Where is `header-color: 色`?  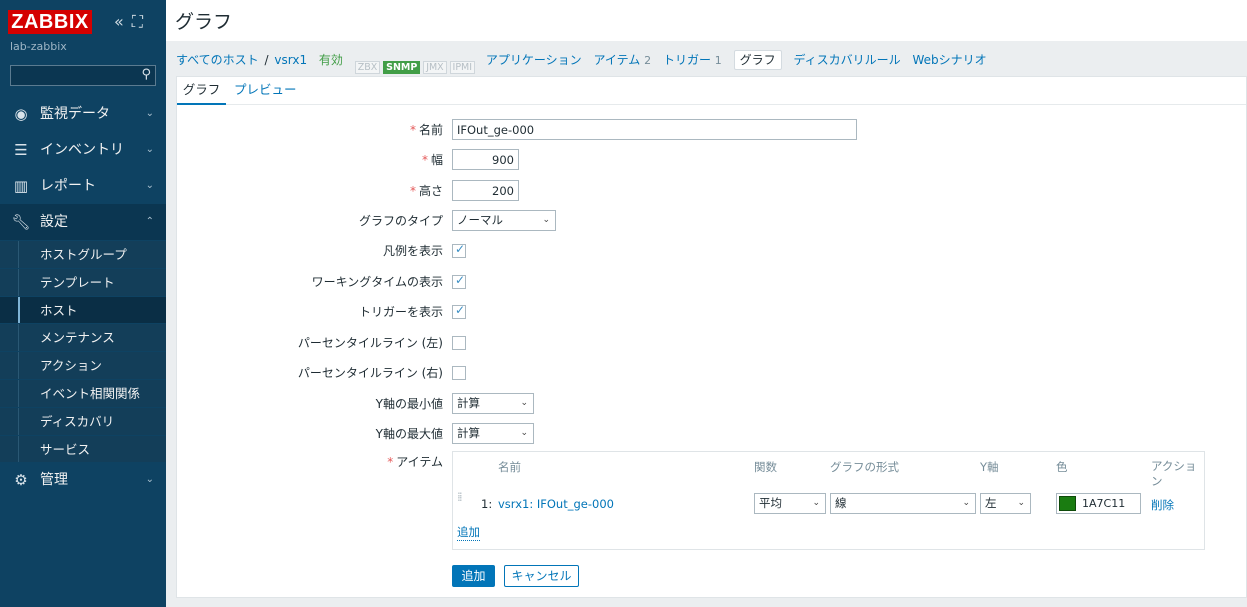 header-color: 色 is located at coordinates (1062, 467).